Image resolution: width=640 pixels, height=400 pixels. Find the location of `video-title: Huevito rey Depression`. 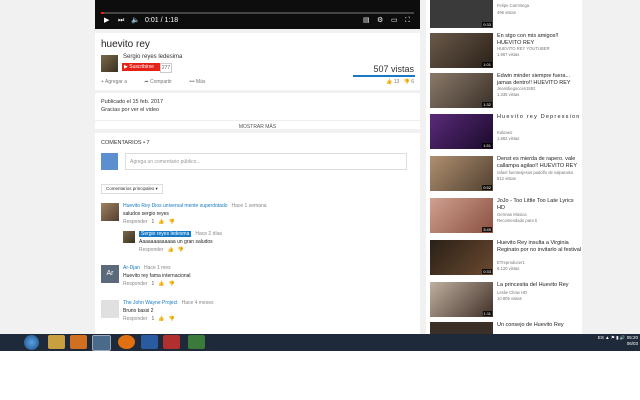

video-title: Huevito rey Depression is located at coordinates (539, 117).